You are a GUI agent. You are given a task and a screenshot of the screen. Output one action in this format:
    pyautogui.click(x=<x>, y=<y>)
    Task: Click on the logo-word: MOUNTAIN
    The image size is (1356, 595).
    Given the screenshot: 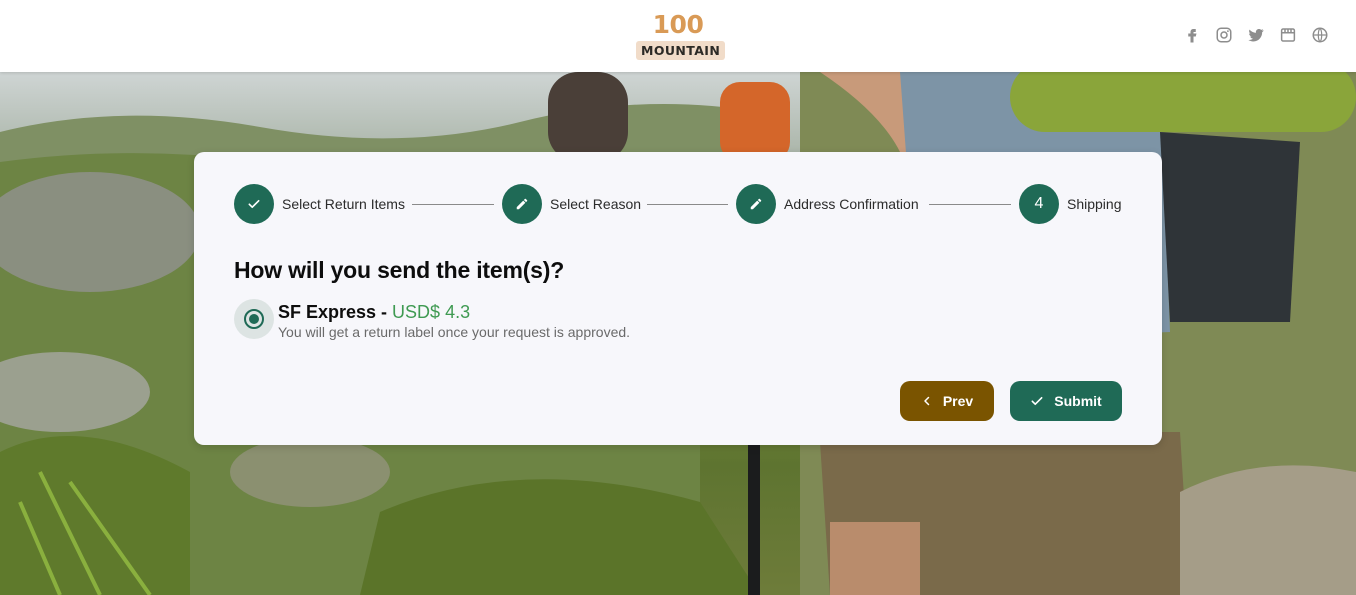 What is the action you would take?
    pyautogui.click(x=681, y=50)
    